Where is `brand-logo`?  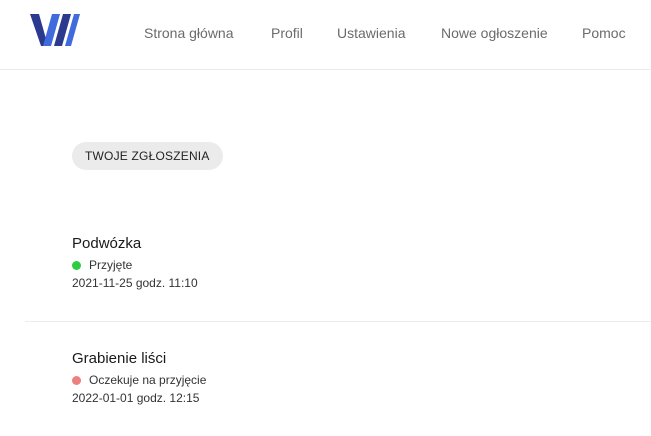 brand-logo is located at coordinates (55, 30).